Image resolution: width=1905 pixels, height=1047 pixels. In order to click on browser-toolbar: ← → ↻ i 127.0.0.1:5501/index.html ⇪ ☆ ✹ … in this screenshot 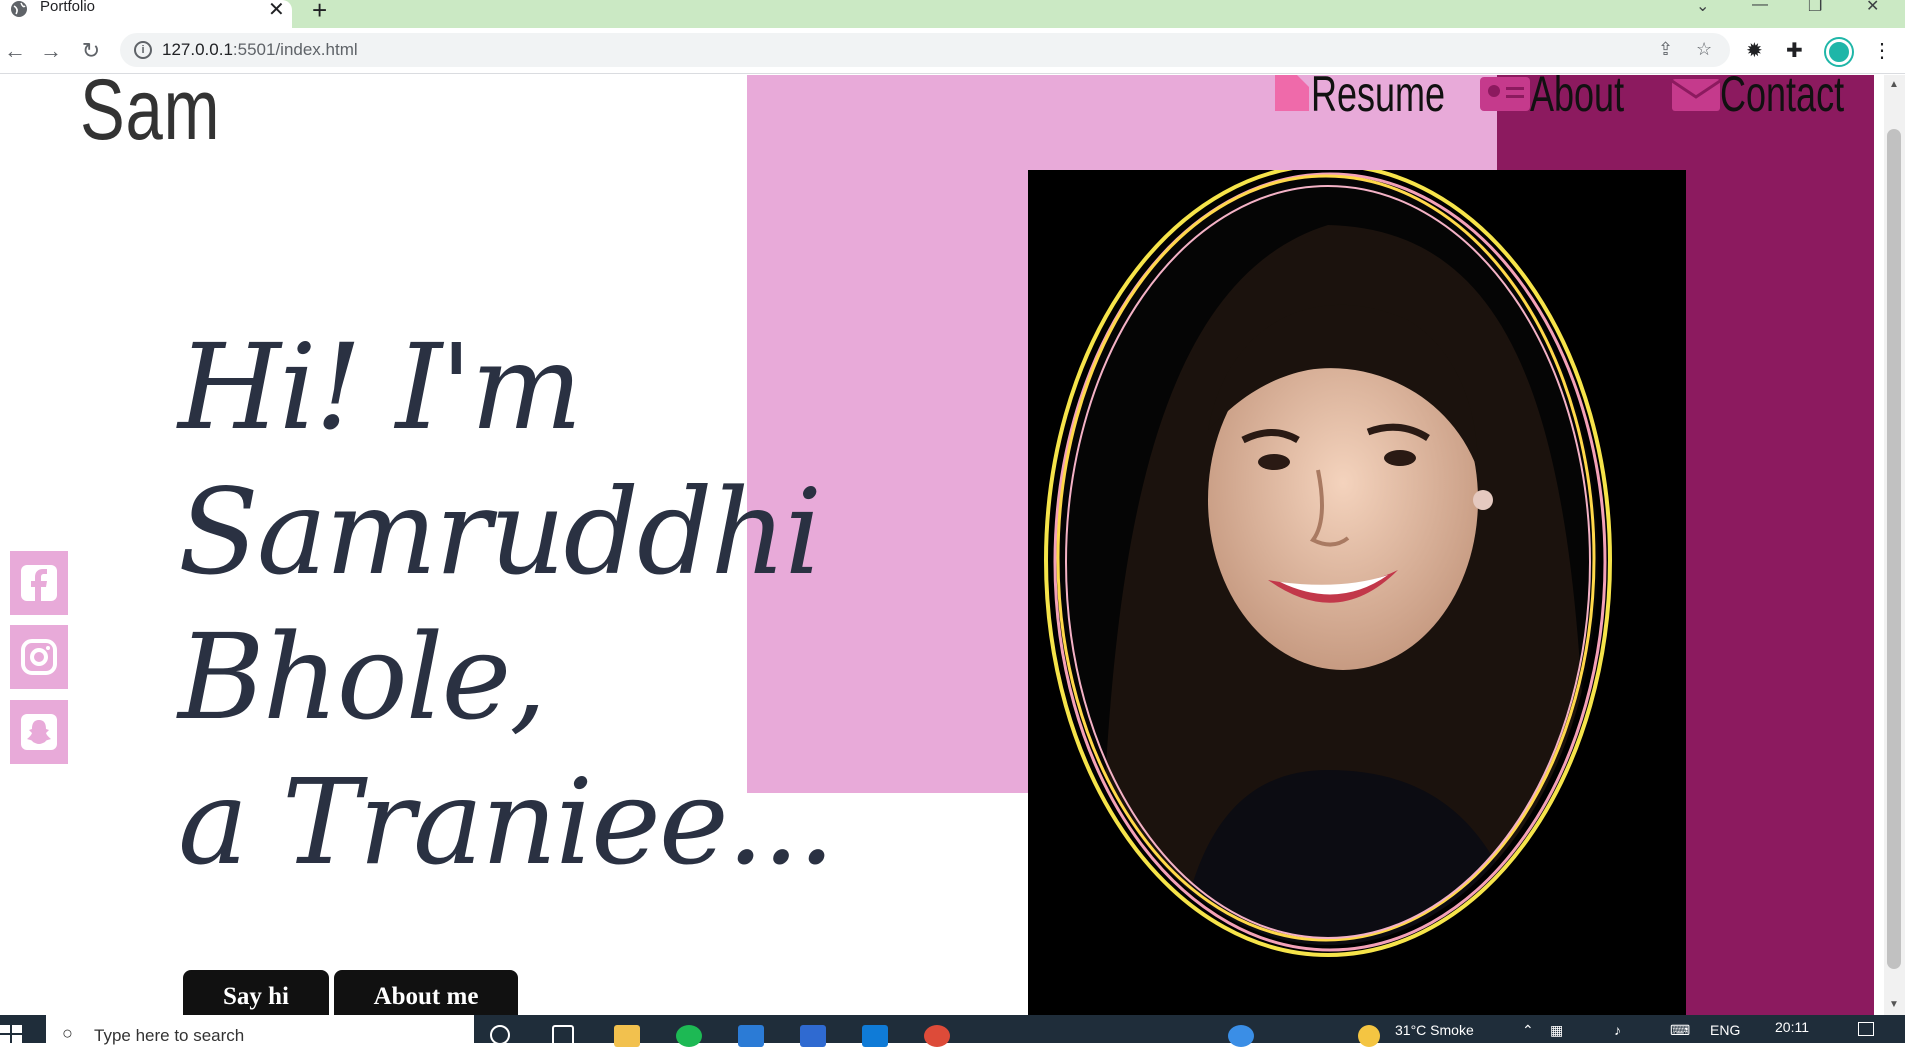, I will do `click(952, 51)`.